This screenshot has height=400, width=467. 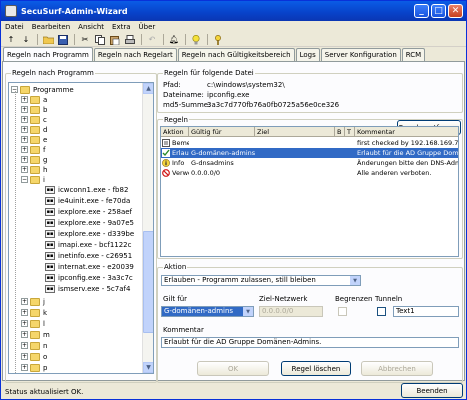 What do you see at coordinates (148, 282) in the screenshot?
I see `scroll-thumb` at bounding box center [148, 282].